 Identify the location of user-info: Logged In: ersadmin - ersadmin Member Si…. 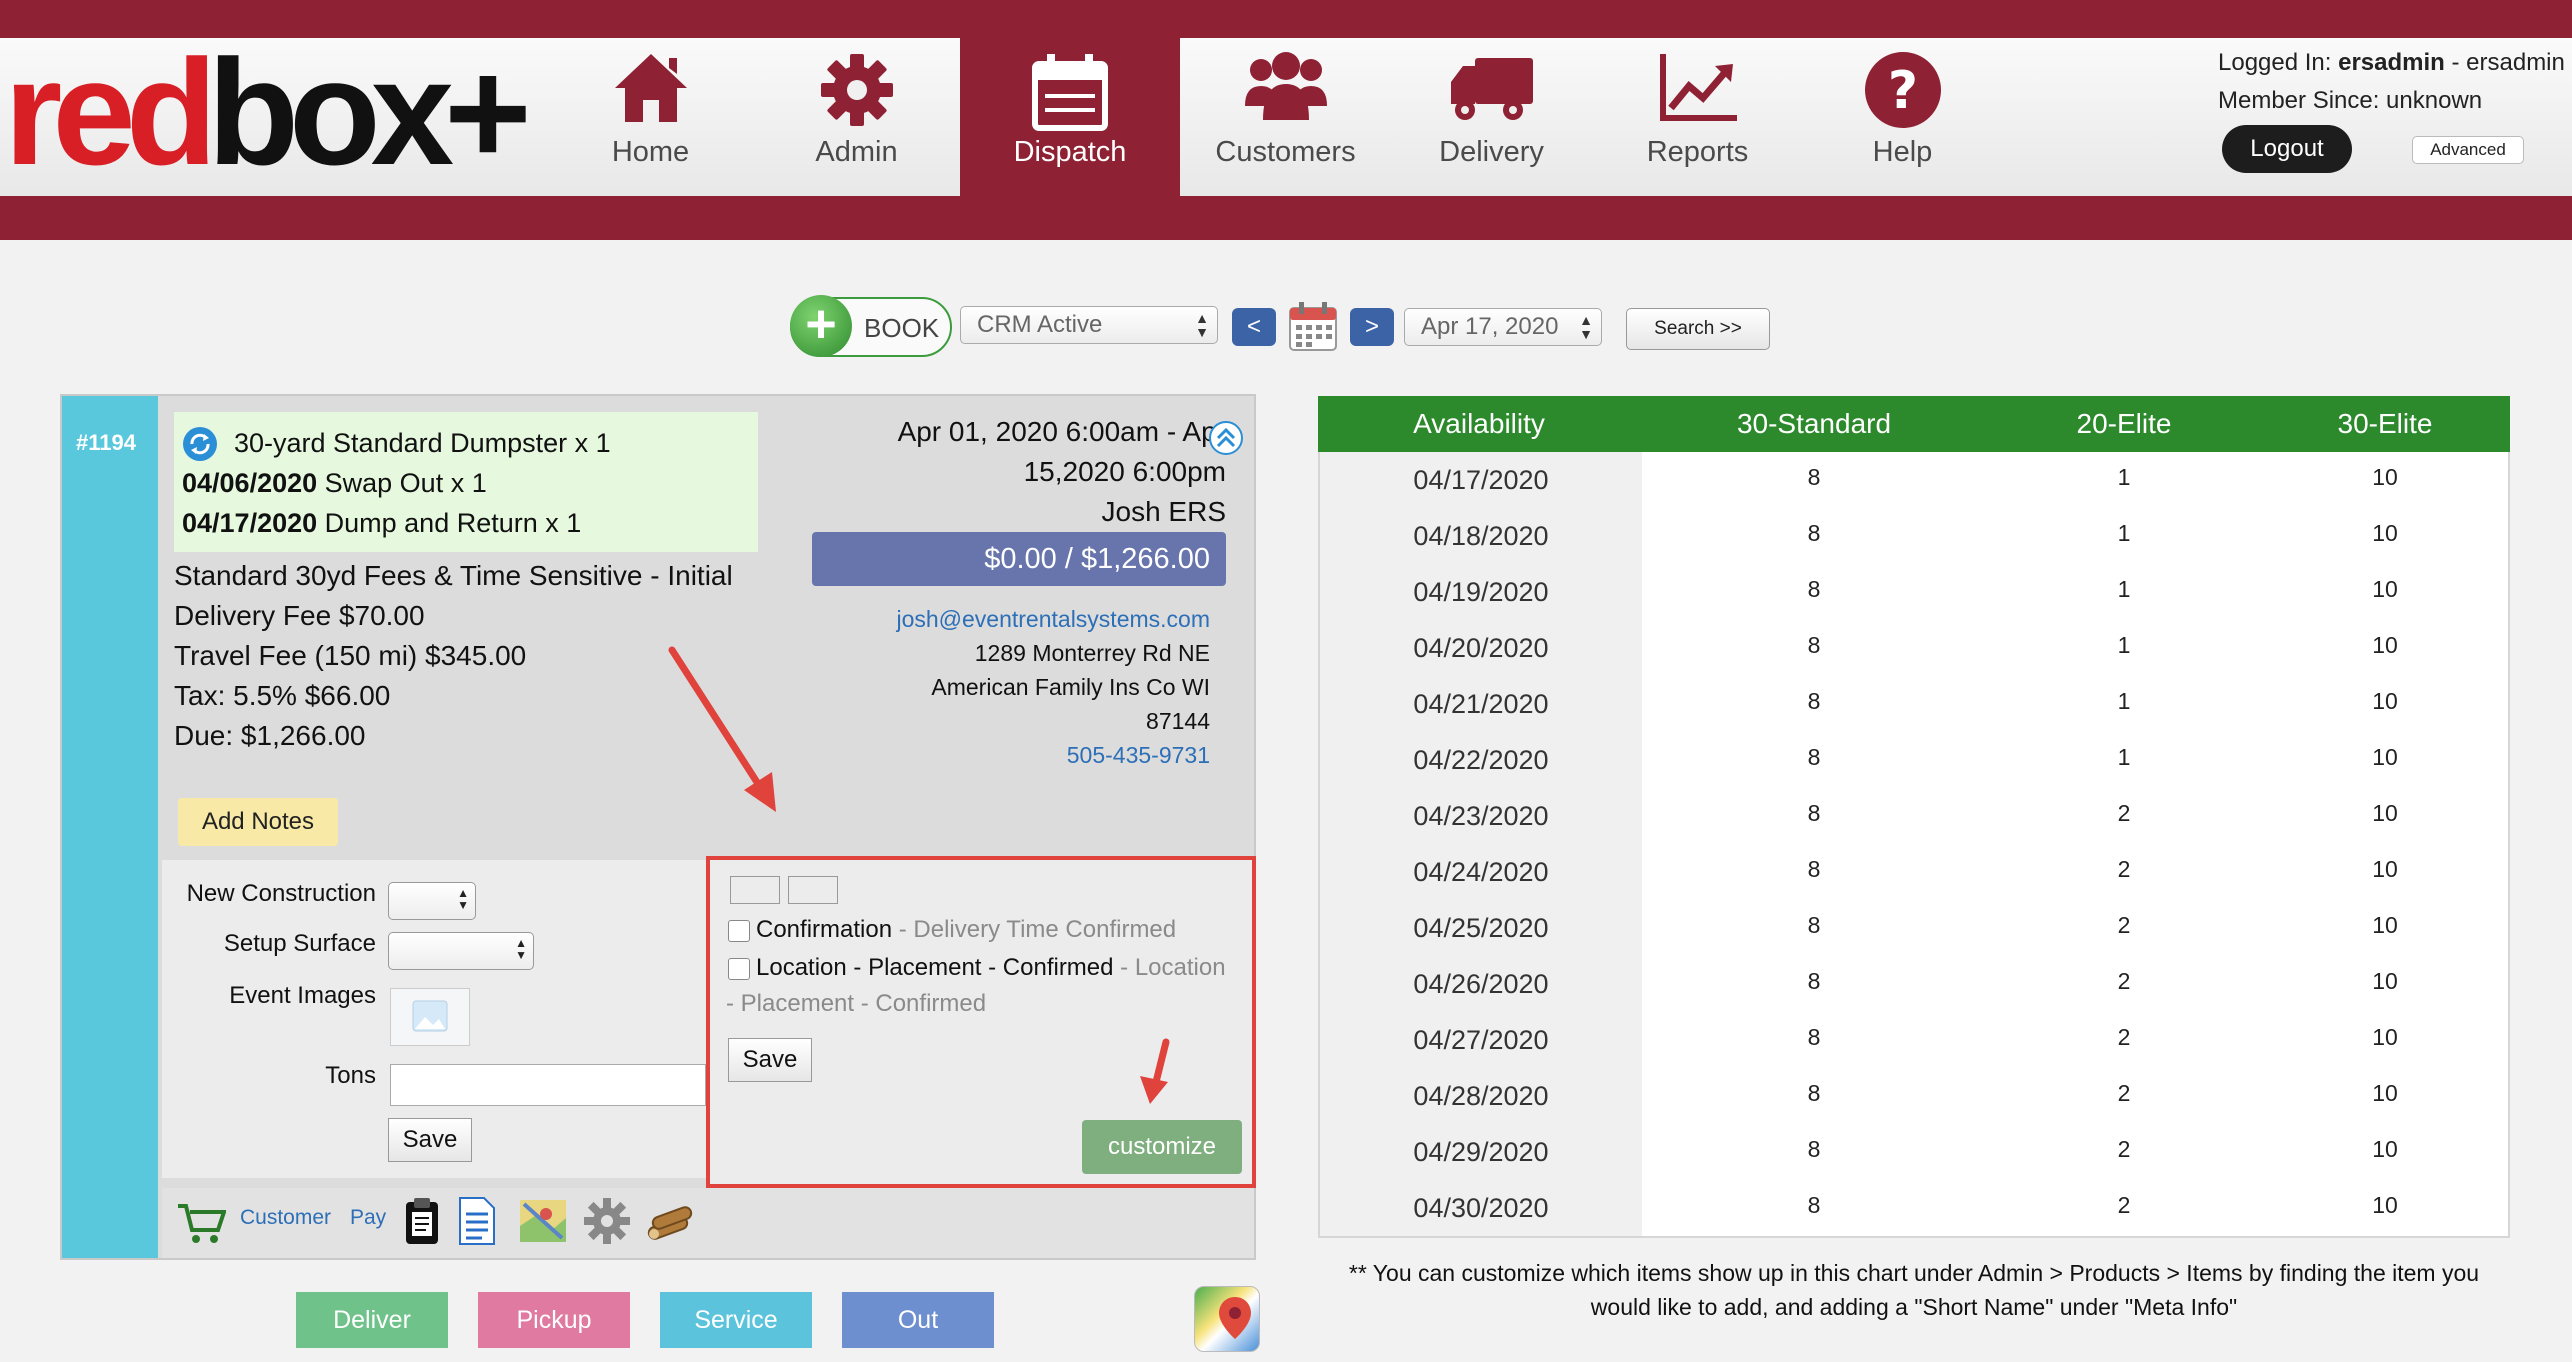
(2391, 82).